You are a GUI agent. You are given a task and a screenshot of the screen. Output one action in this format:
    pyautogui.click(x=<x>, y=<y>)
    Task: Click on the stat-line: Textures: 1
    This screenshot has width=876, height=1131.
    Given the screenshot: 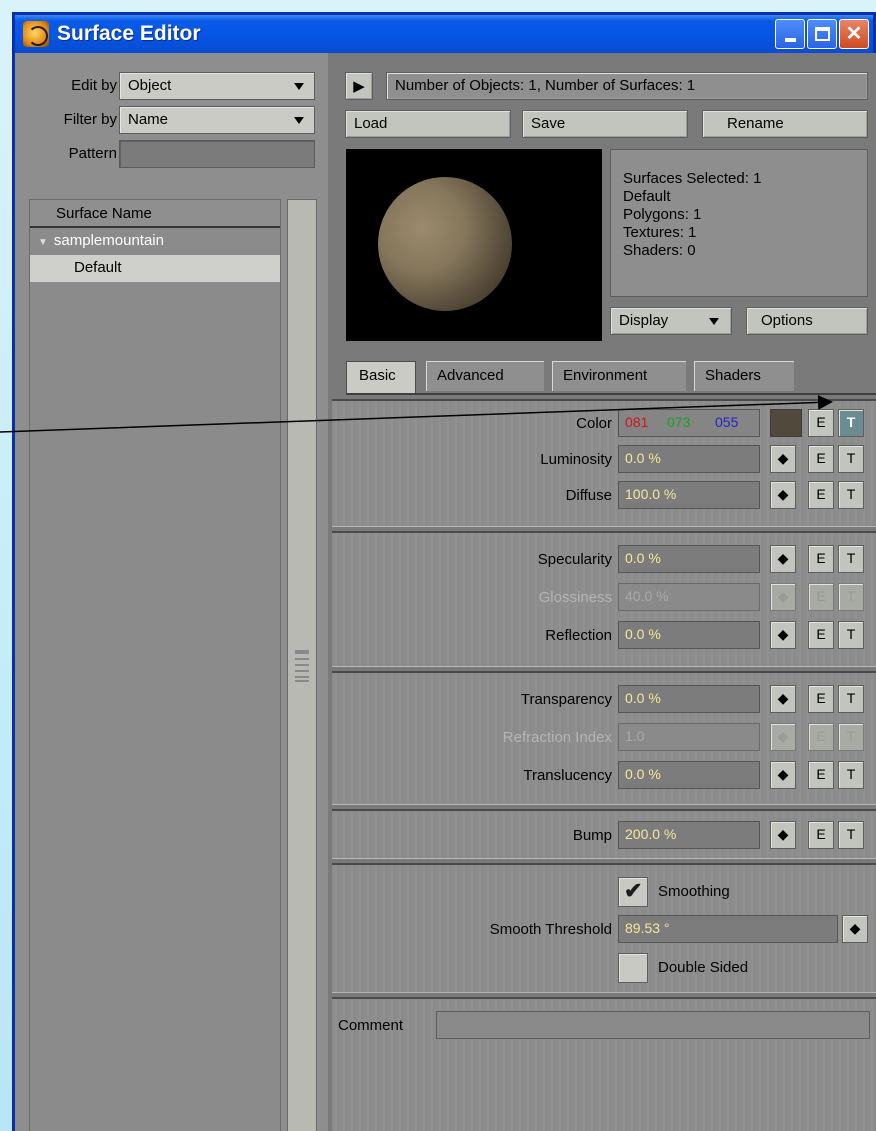 What is the action you would take?
    pyautogui.click(x=660, y=232)
    